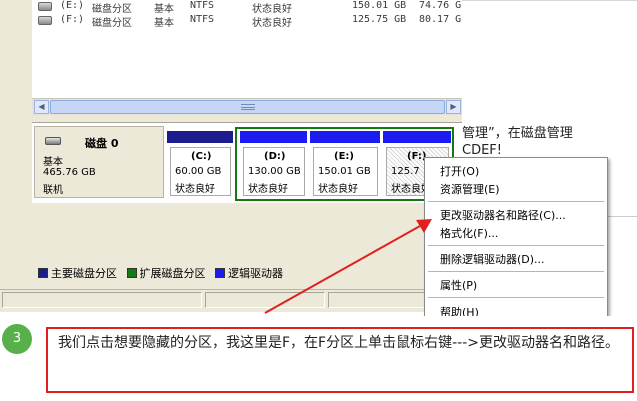  Describe the element at coordinates (247, 230) in the screenshot. I see `empty-area` at that location.